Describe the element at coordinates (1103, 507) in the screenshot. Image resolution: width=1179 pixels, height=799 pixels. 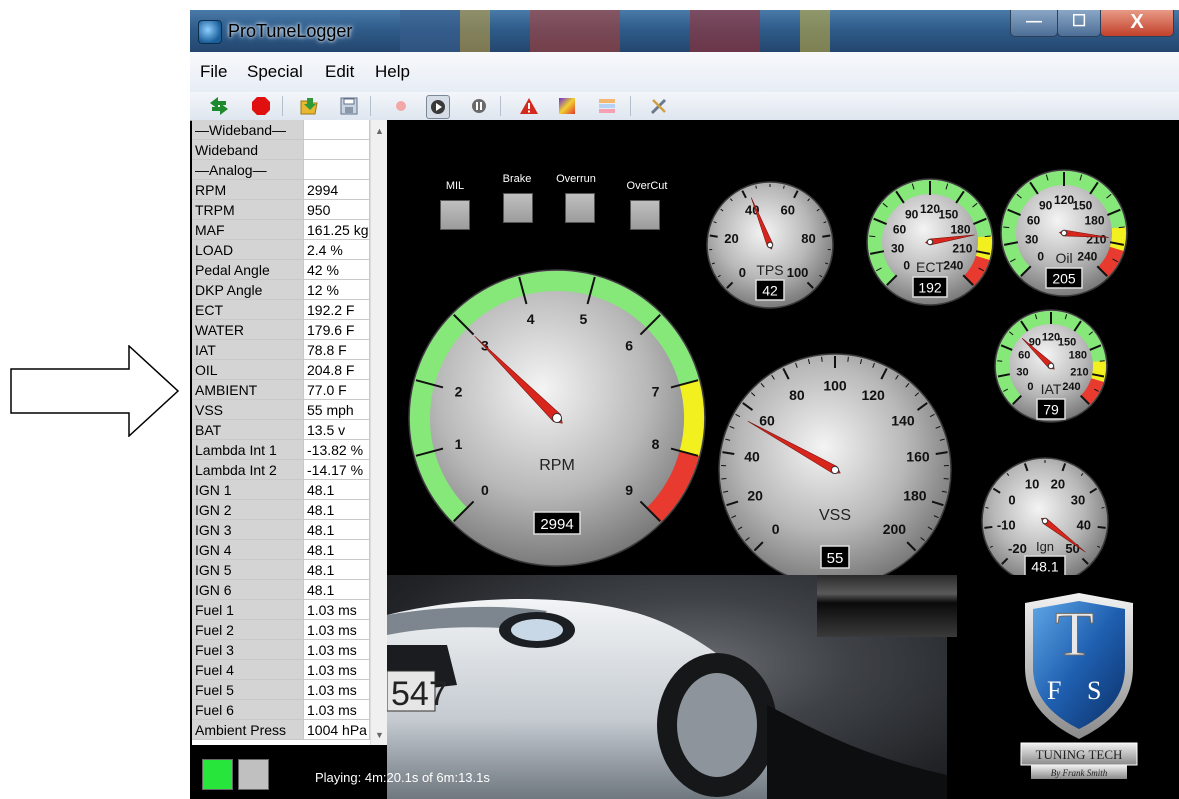
I see `ign-minor-tick` at that location.